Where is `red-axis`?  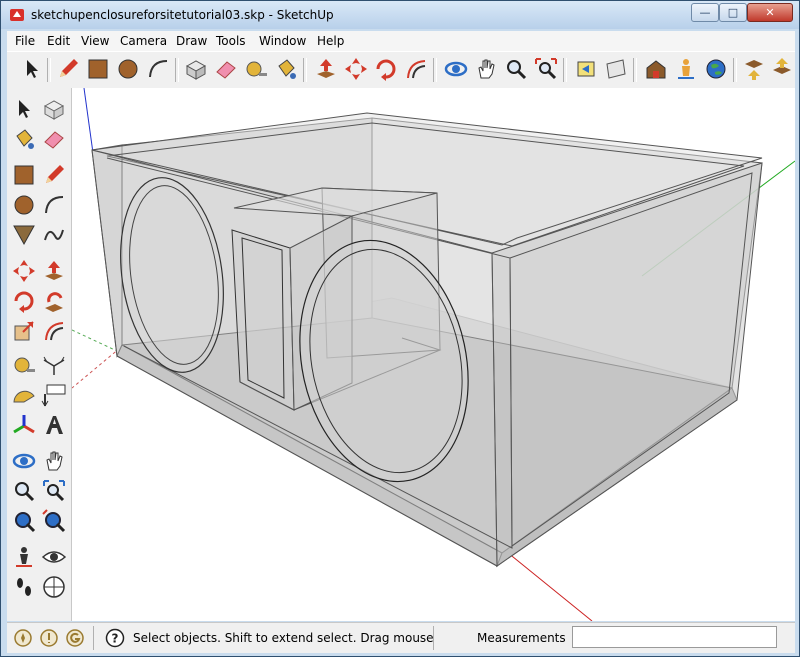 red-axis is located at coordinates (547, 584).